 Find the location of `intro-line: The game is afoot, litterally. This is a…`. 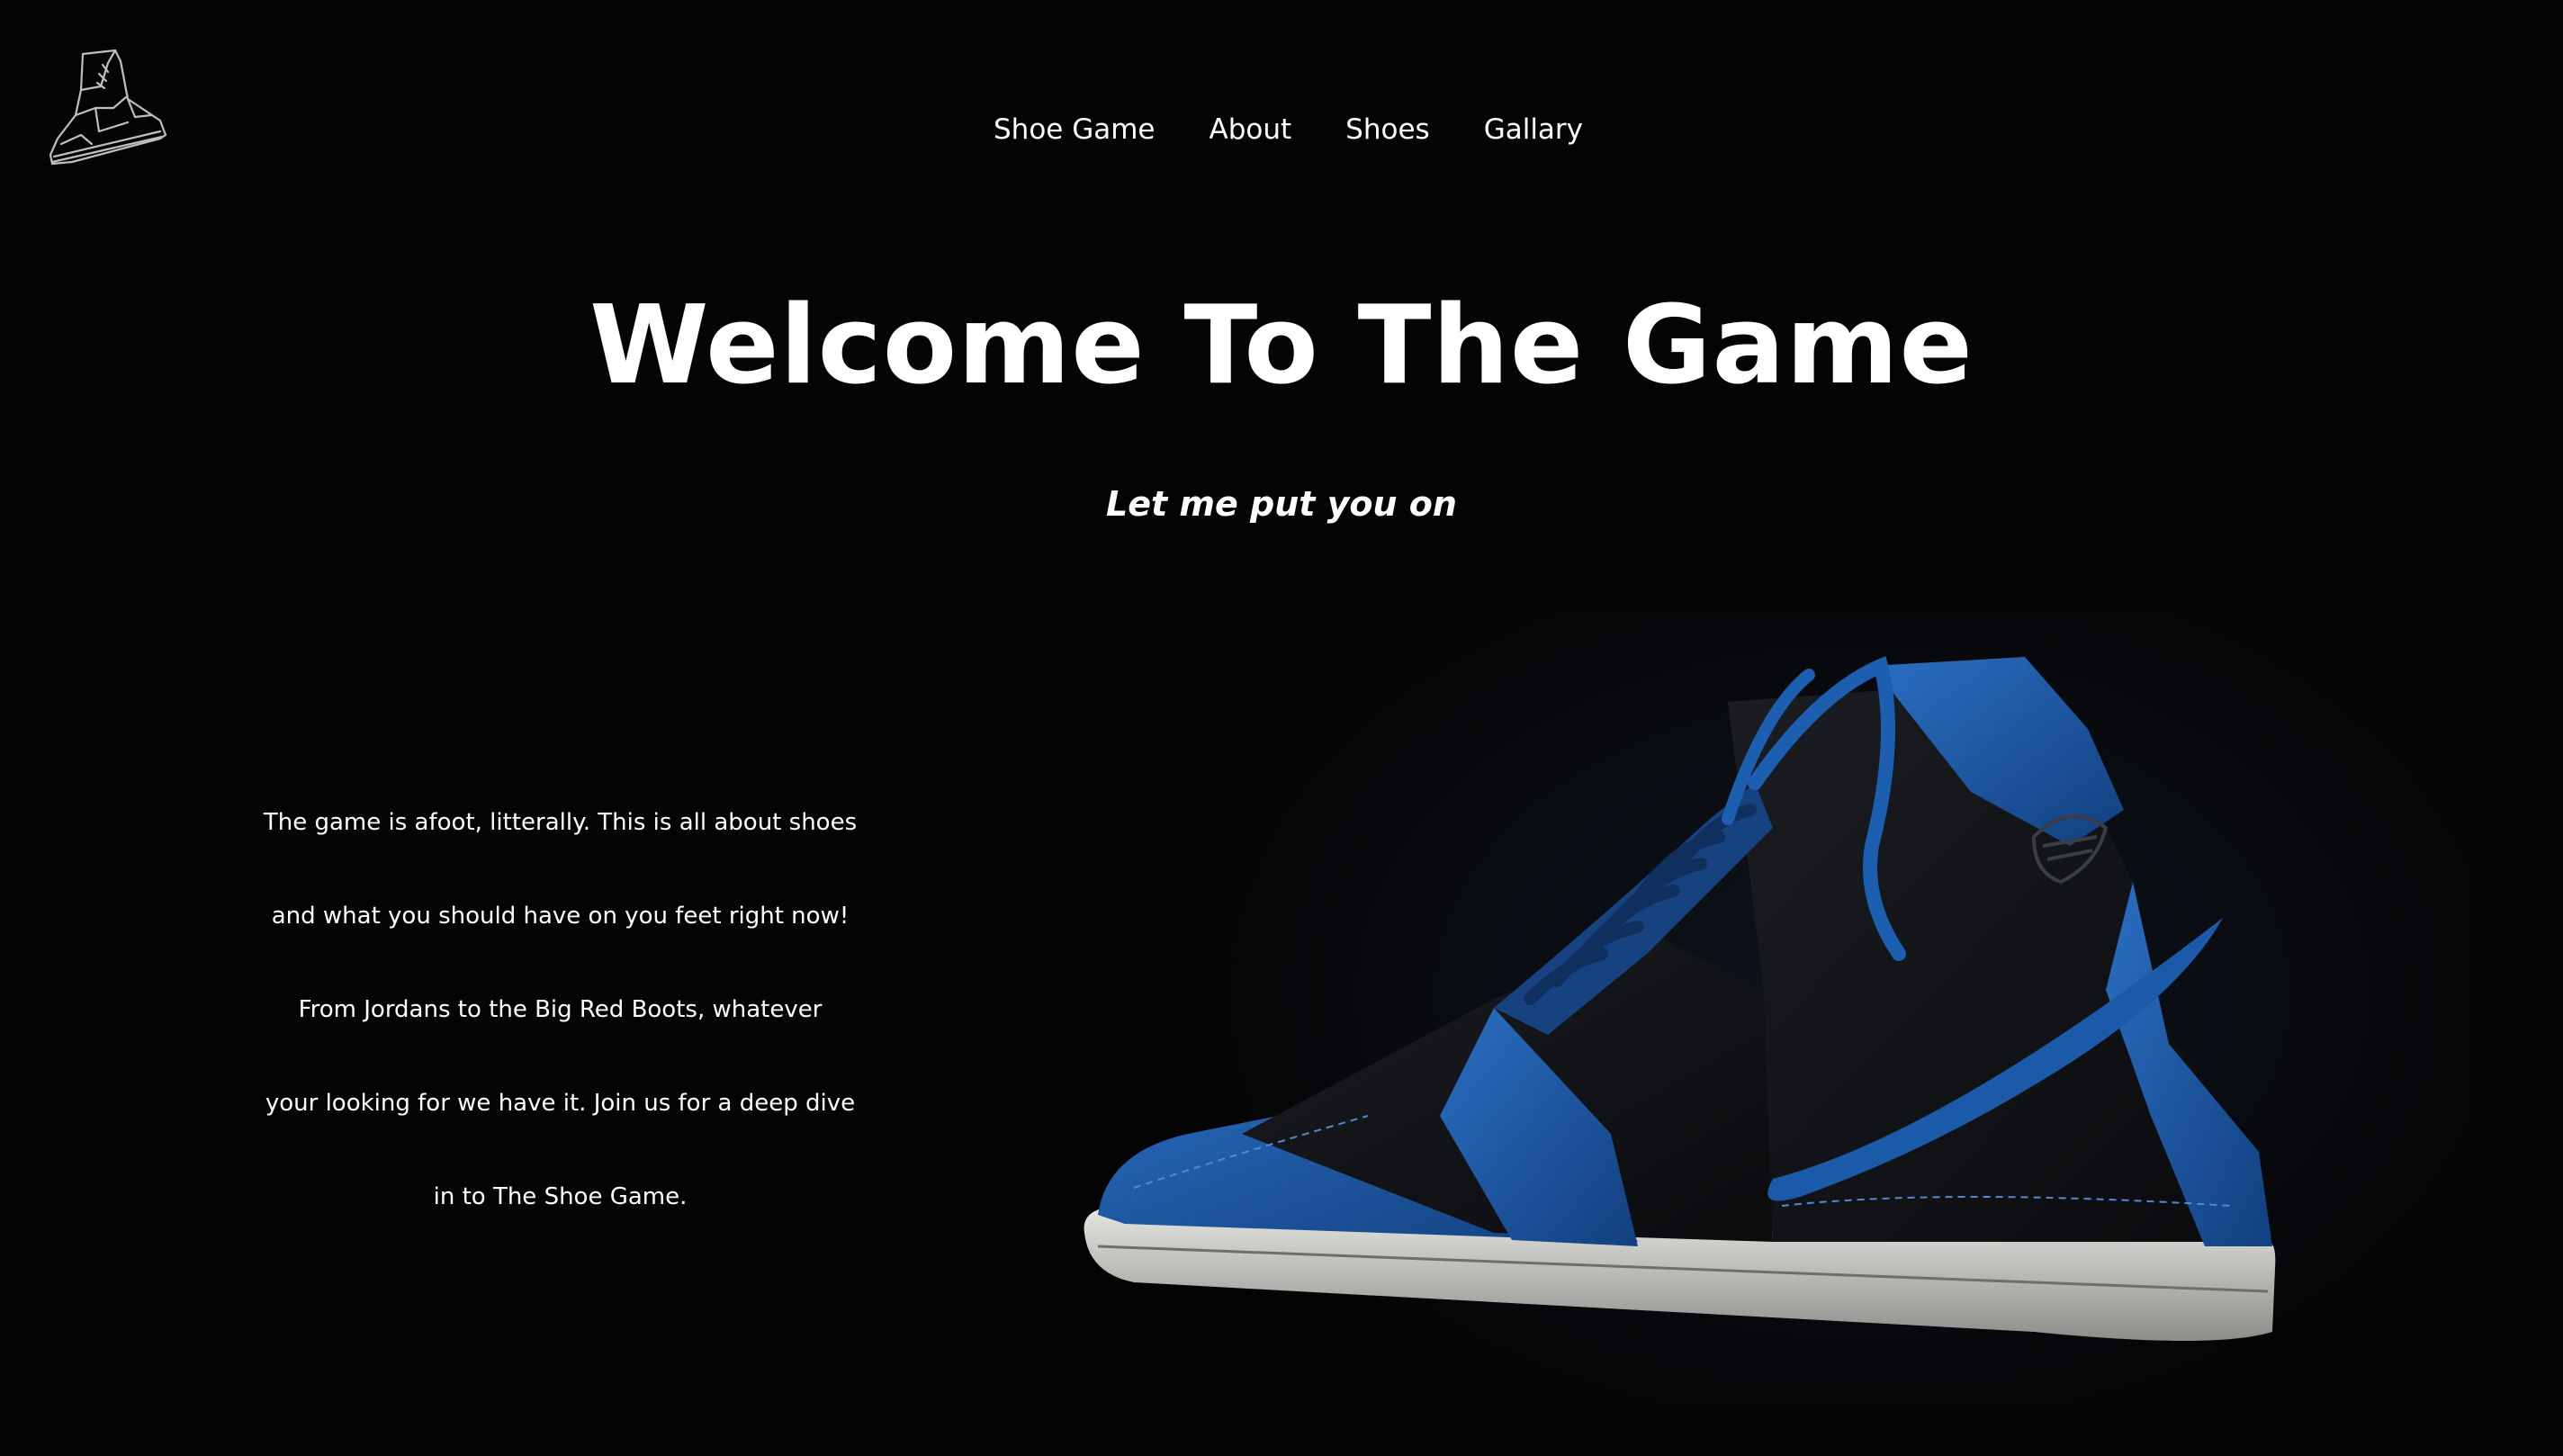

intro-line: The game is afoot, litterally. This is a… is located at coordinates (560, 822).